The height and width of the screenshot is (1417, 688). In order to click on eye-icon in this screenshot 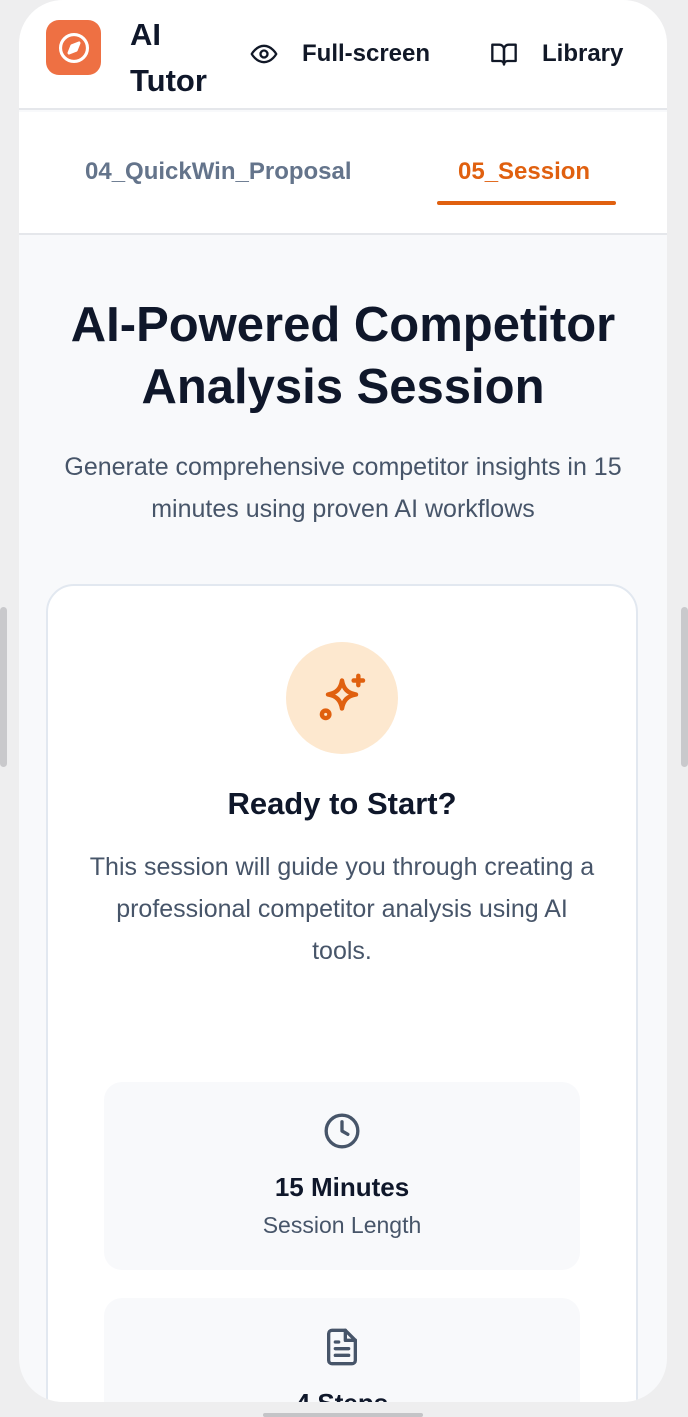, I will do `click(264, 54)`.